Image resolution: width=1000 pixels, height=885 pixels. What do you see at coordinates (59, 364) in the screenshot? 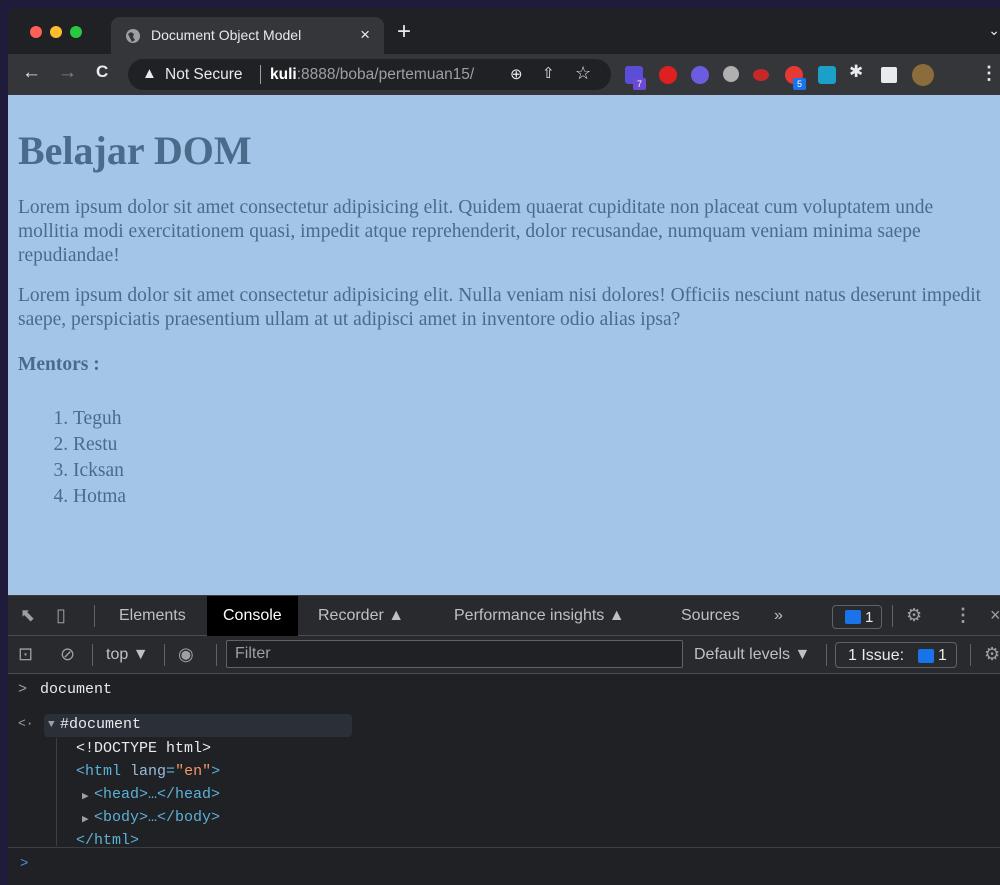
I see `mentors-label: Mentors :` at bounding box center [59, 364].